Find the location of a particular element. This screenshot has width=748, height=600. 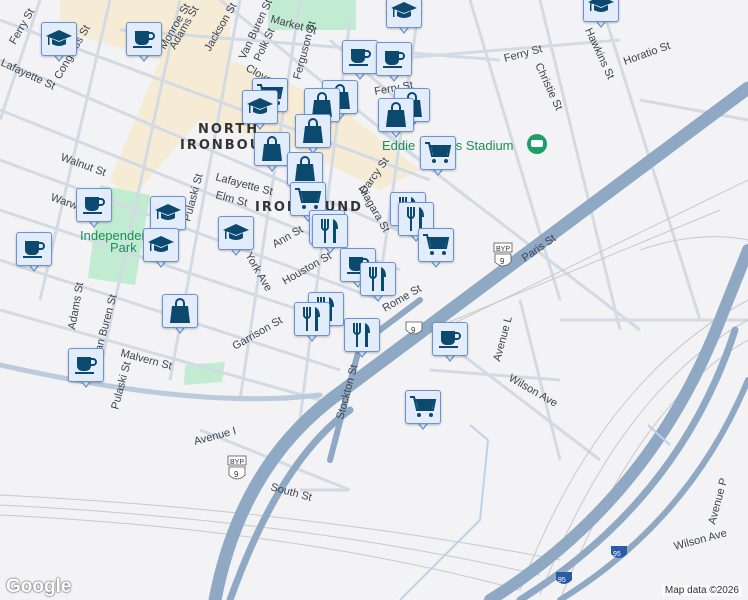

street-label: Avenue L is located at coordinates (503, 339).